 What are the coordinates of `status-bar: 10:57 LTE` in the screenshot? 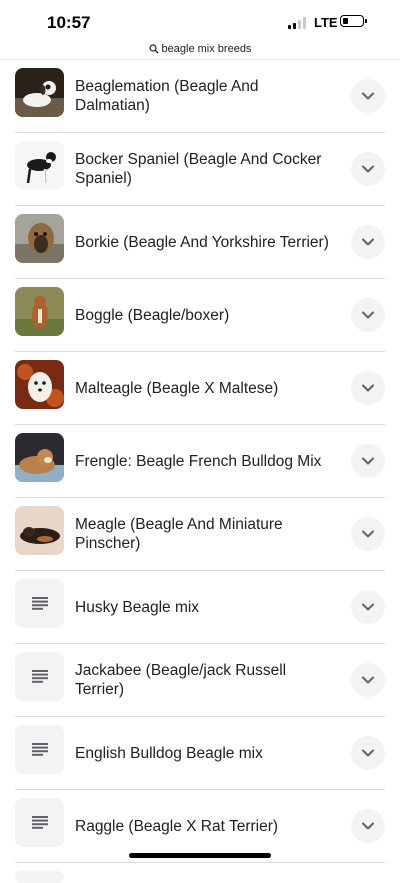 It's located at (200, 19).